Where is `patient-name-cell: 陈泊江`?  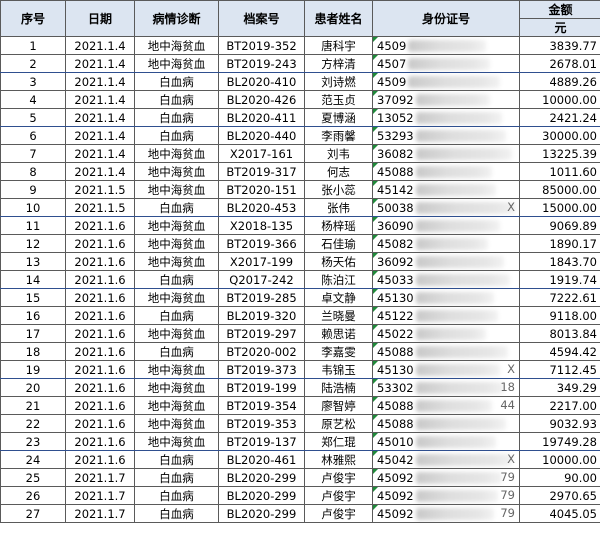
patient-name-cell: 陈泊江 is located at coordinates (338, 279).